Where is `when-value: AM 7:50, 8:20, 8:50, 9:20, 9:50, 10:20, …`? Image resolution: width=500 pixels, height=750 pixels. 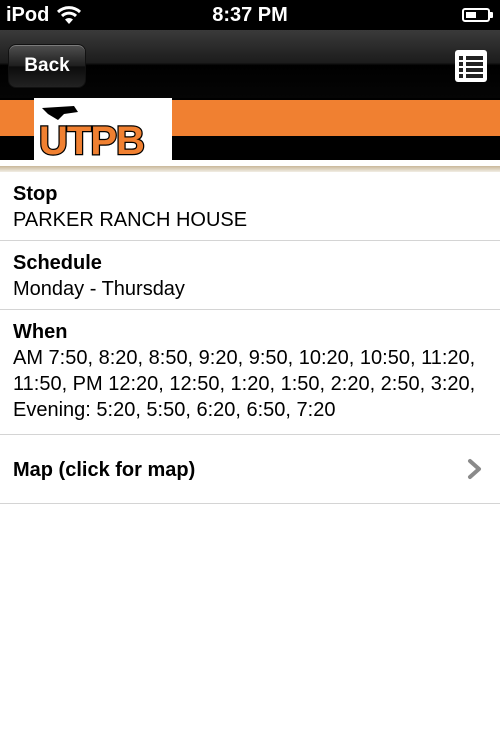
when-value: AM 7:50, 8:20, 8:50, 9:20, 9:50, 10:20, … is located at coordinates (244, 384).